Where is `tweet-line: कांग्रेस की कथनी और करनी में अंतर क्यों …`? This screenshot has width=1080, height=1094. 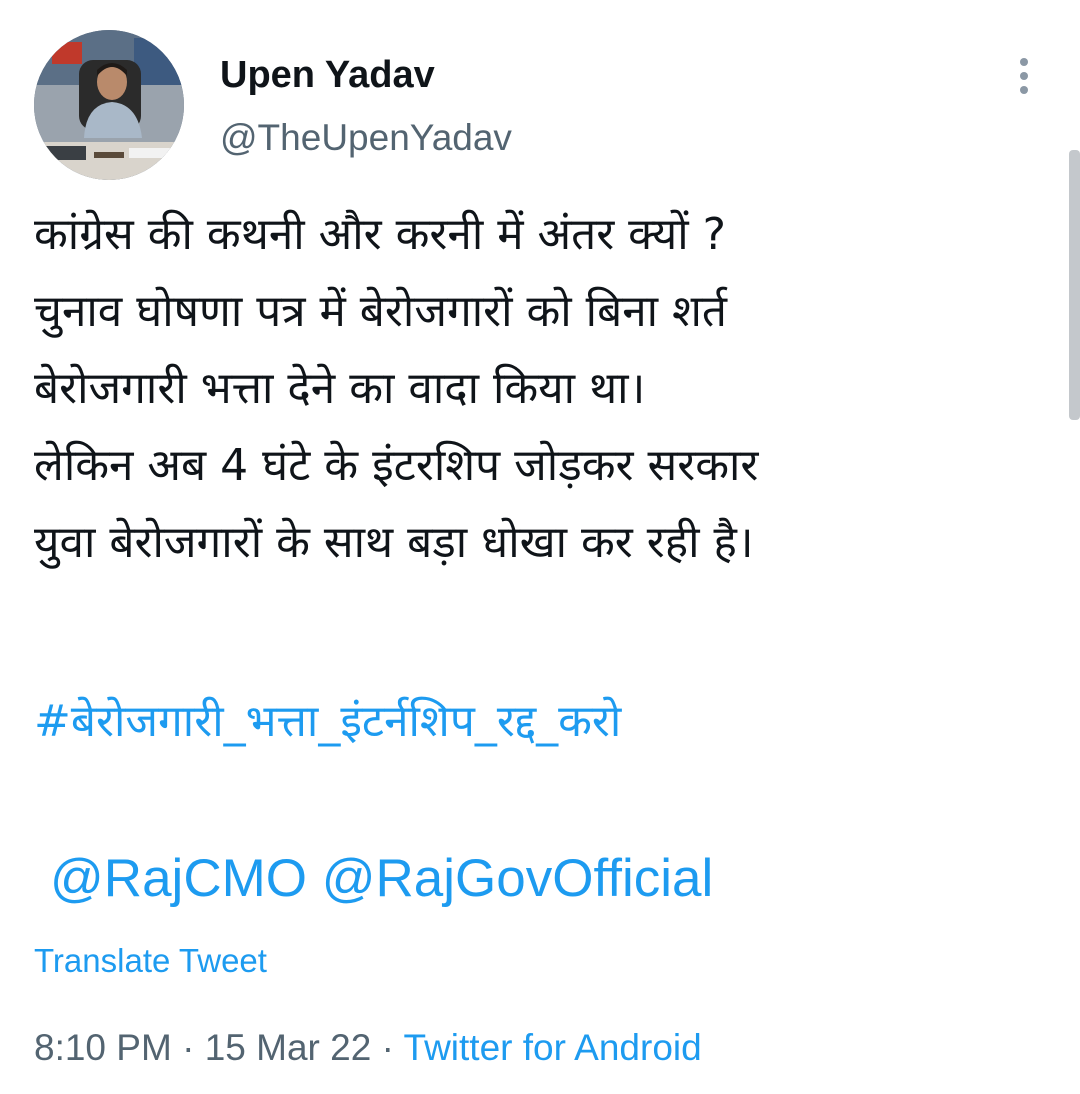
tweet-line: कांग्रेस की कथनी और करनी में अंतर क्यों … is located at coordinates (380, 234).